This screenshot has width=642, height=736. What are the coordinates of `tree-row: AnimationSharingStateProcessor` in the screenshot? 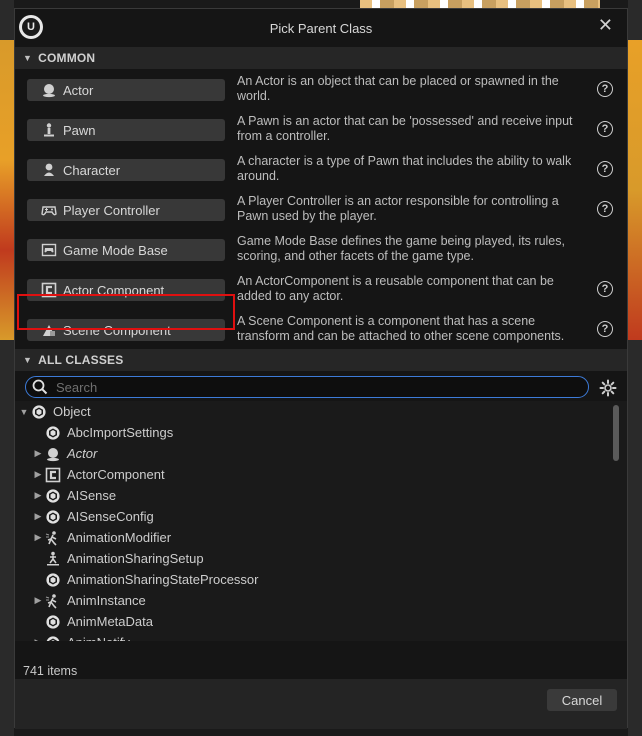 It's located at (313, 579).